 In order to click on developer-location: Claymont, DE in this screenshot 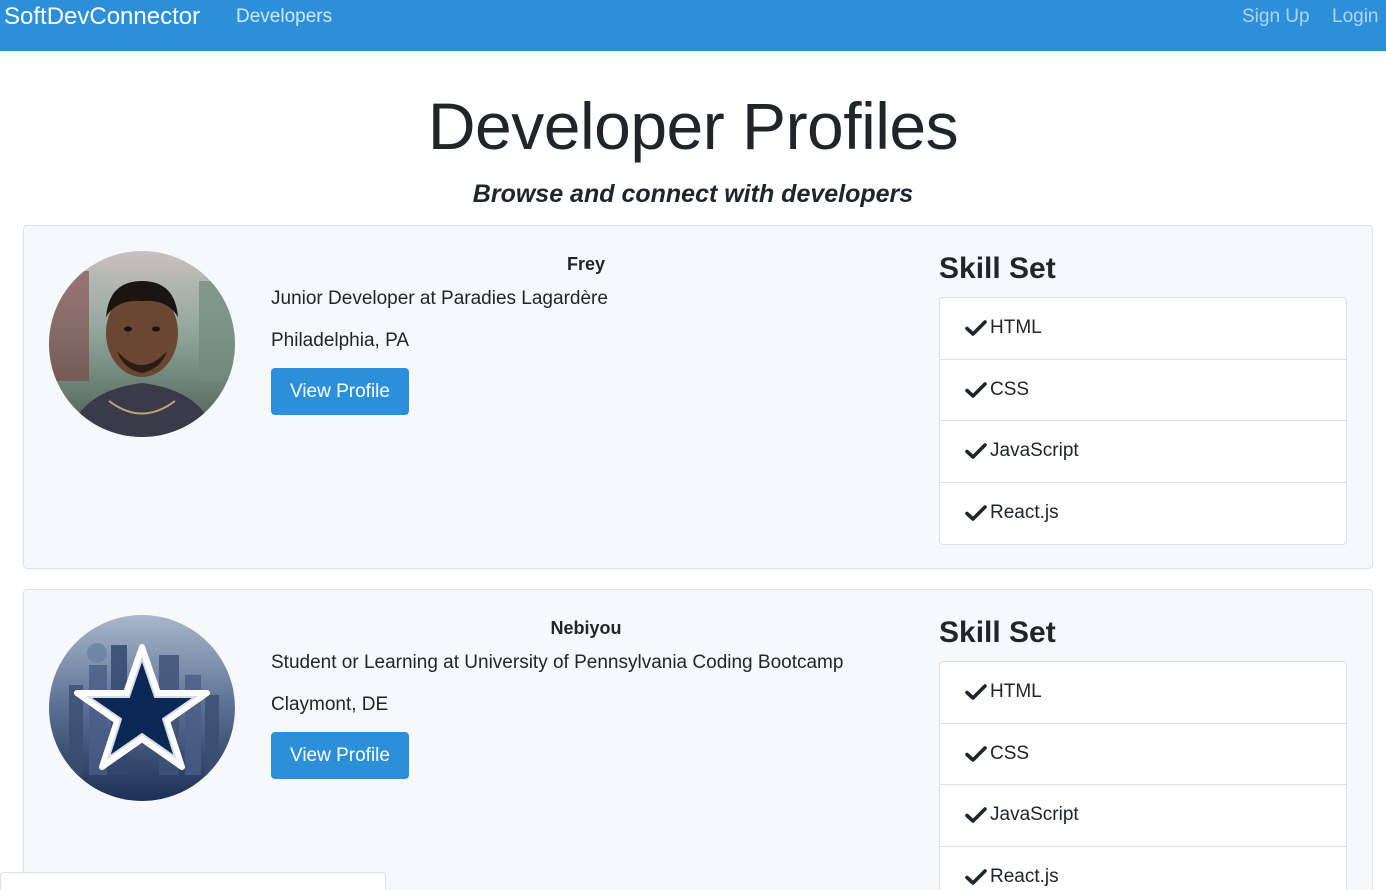, I will do `click(330, 704)`.